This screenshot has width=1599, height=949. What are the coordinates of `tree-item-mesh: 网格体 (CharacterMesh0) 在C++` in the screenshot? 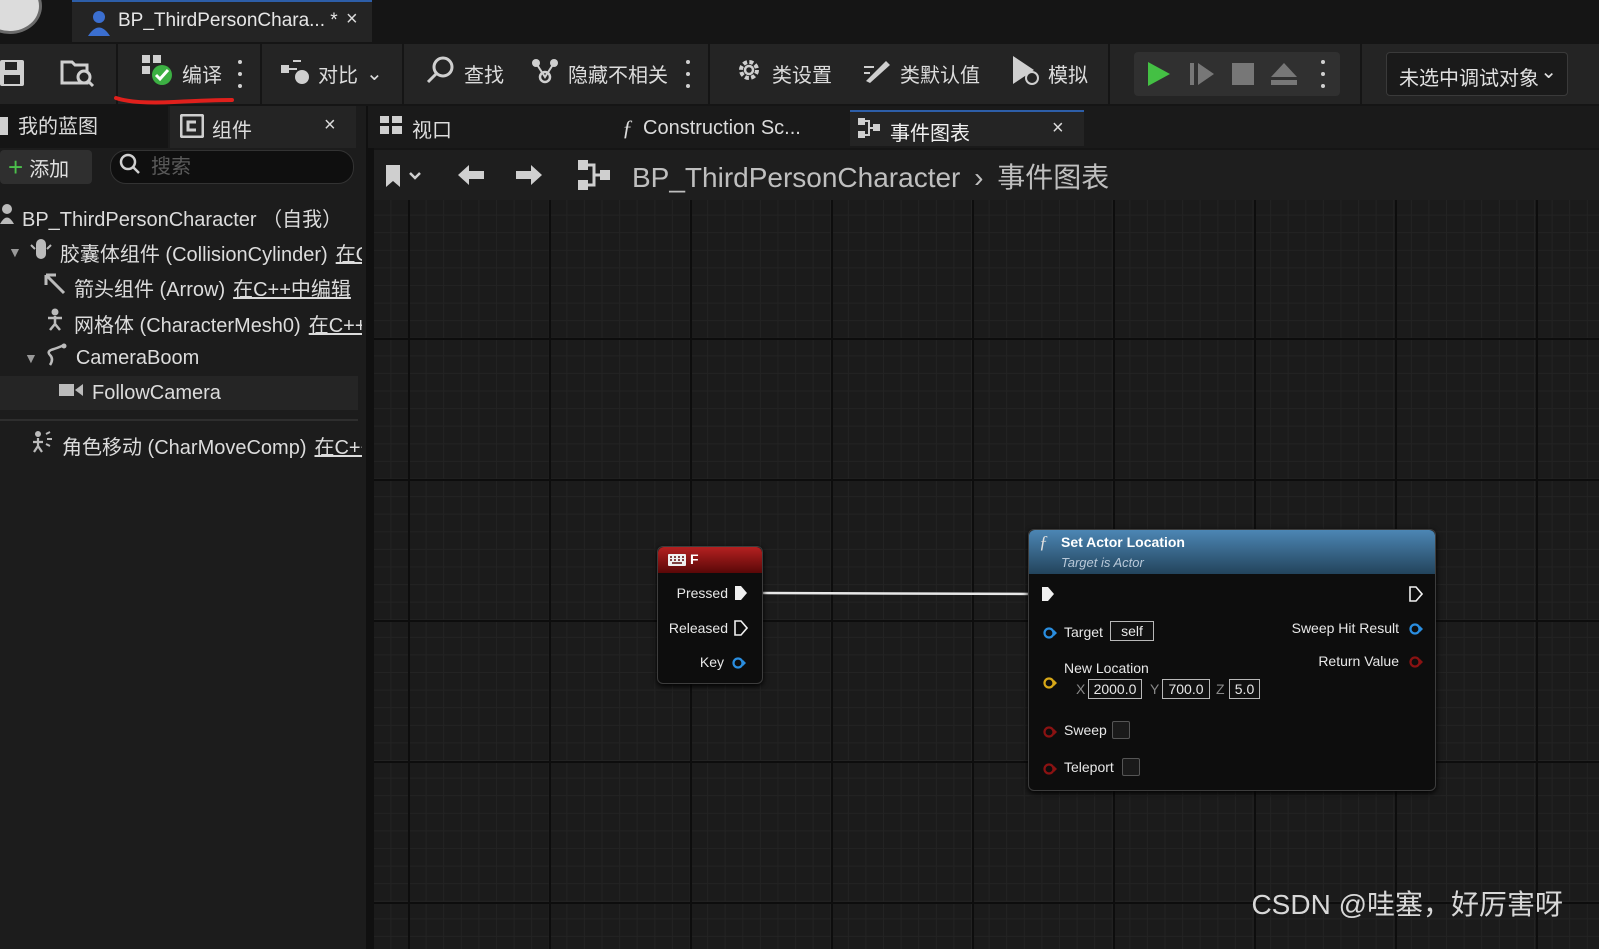 It's located at (203, 323).